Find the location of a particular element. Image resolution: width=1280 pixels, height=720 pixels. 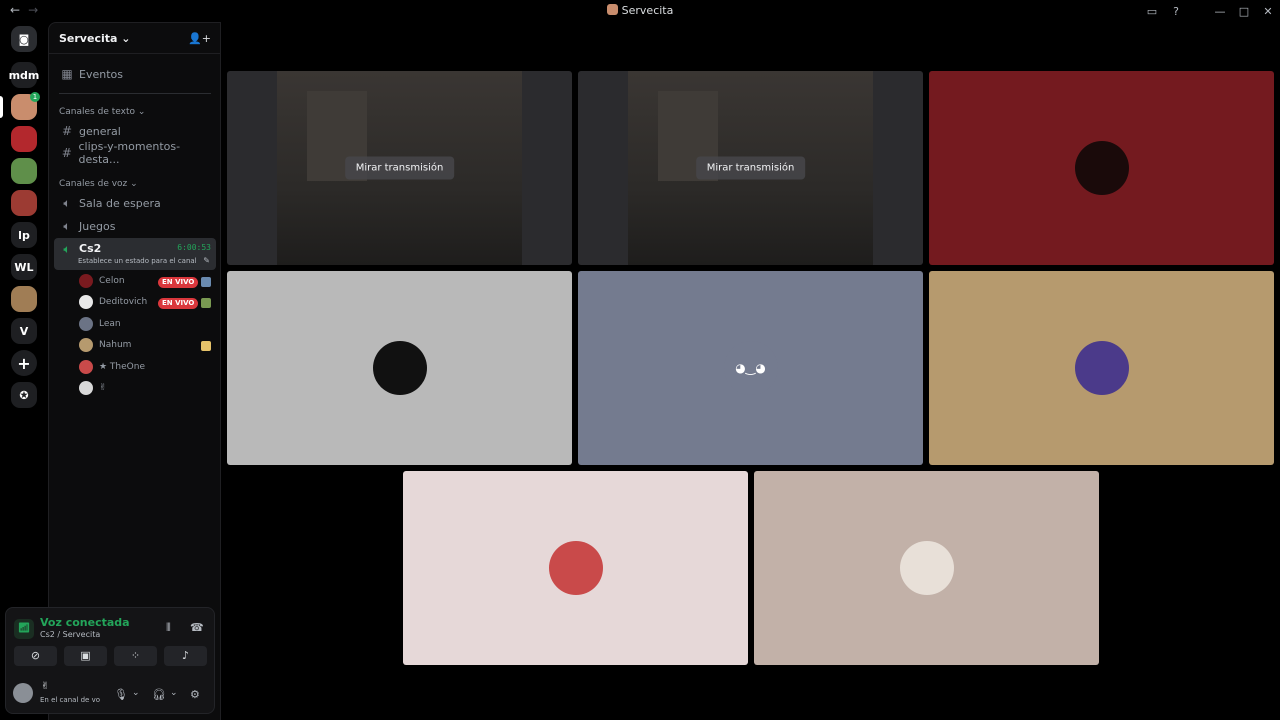

window-controls: ▭ ? — □ ✕ is located at coordinates (1210, 11).